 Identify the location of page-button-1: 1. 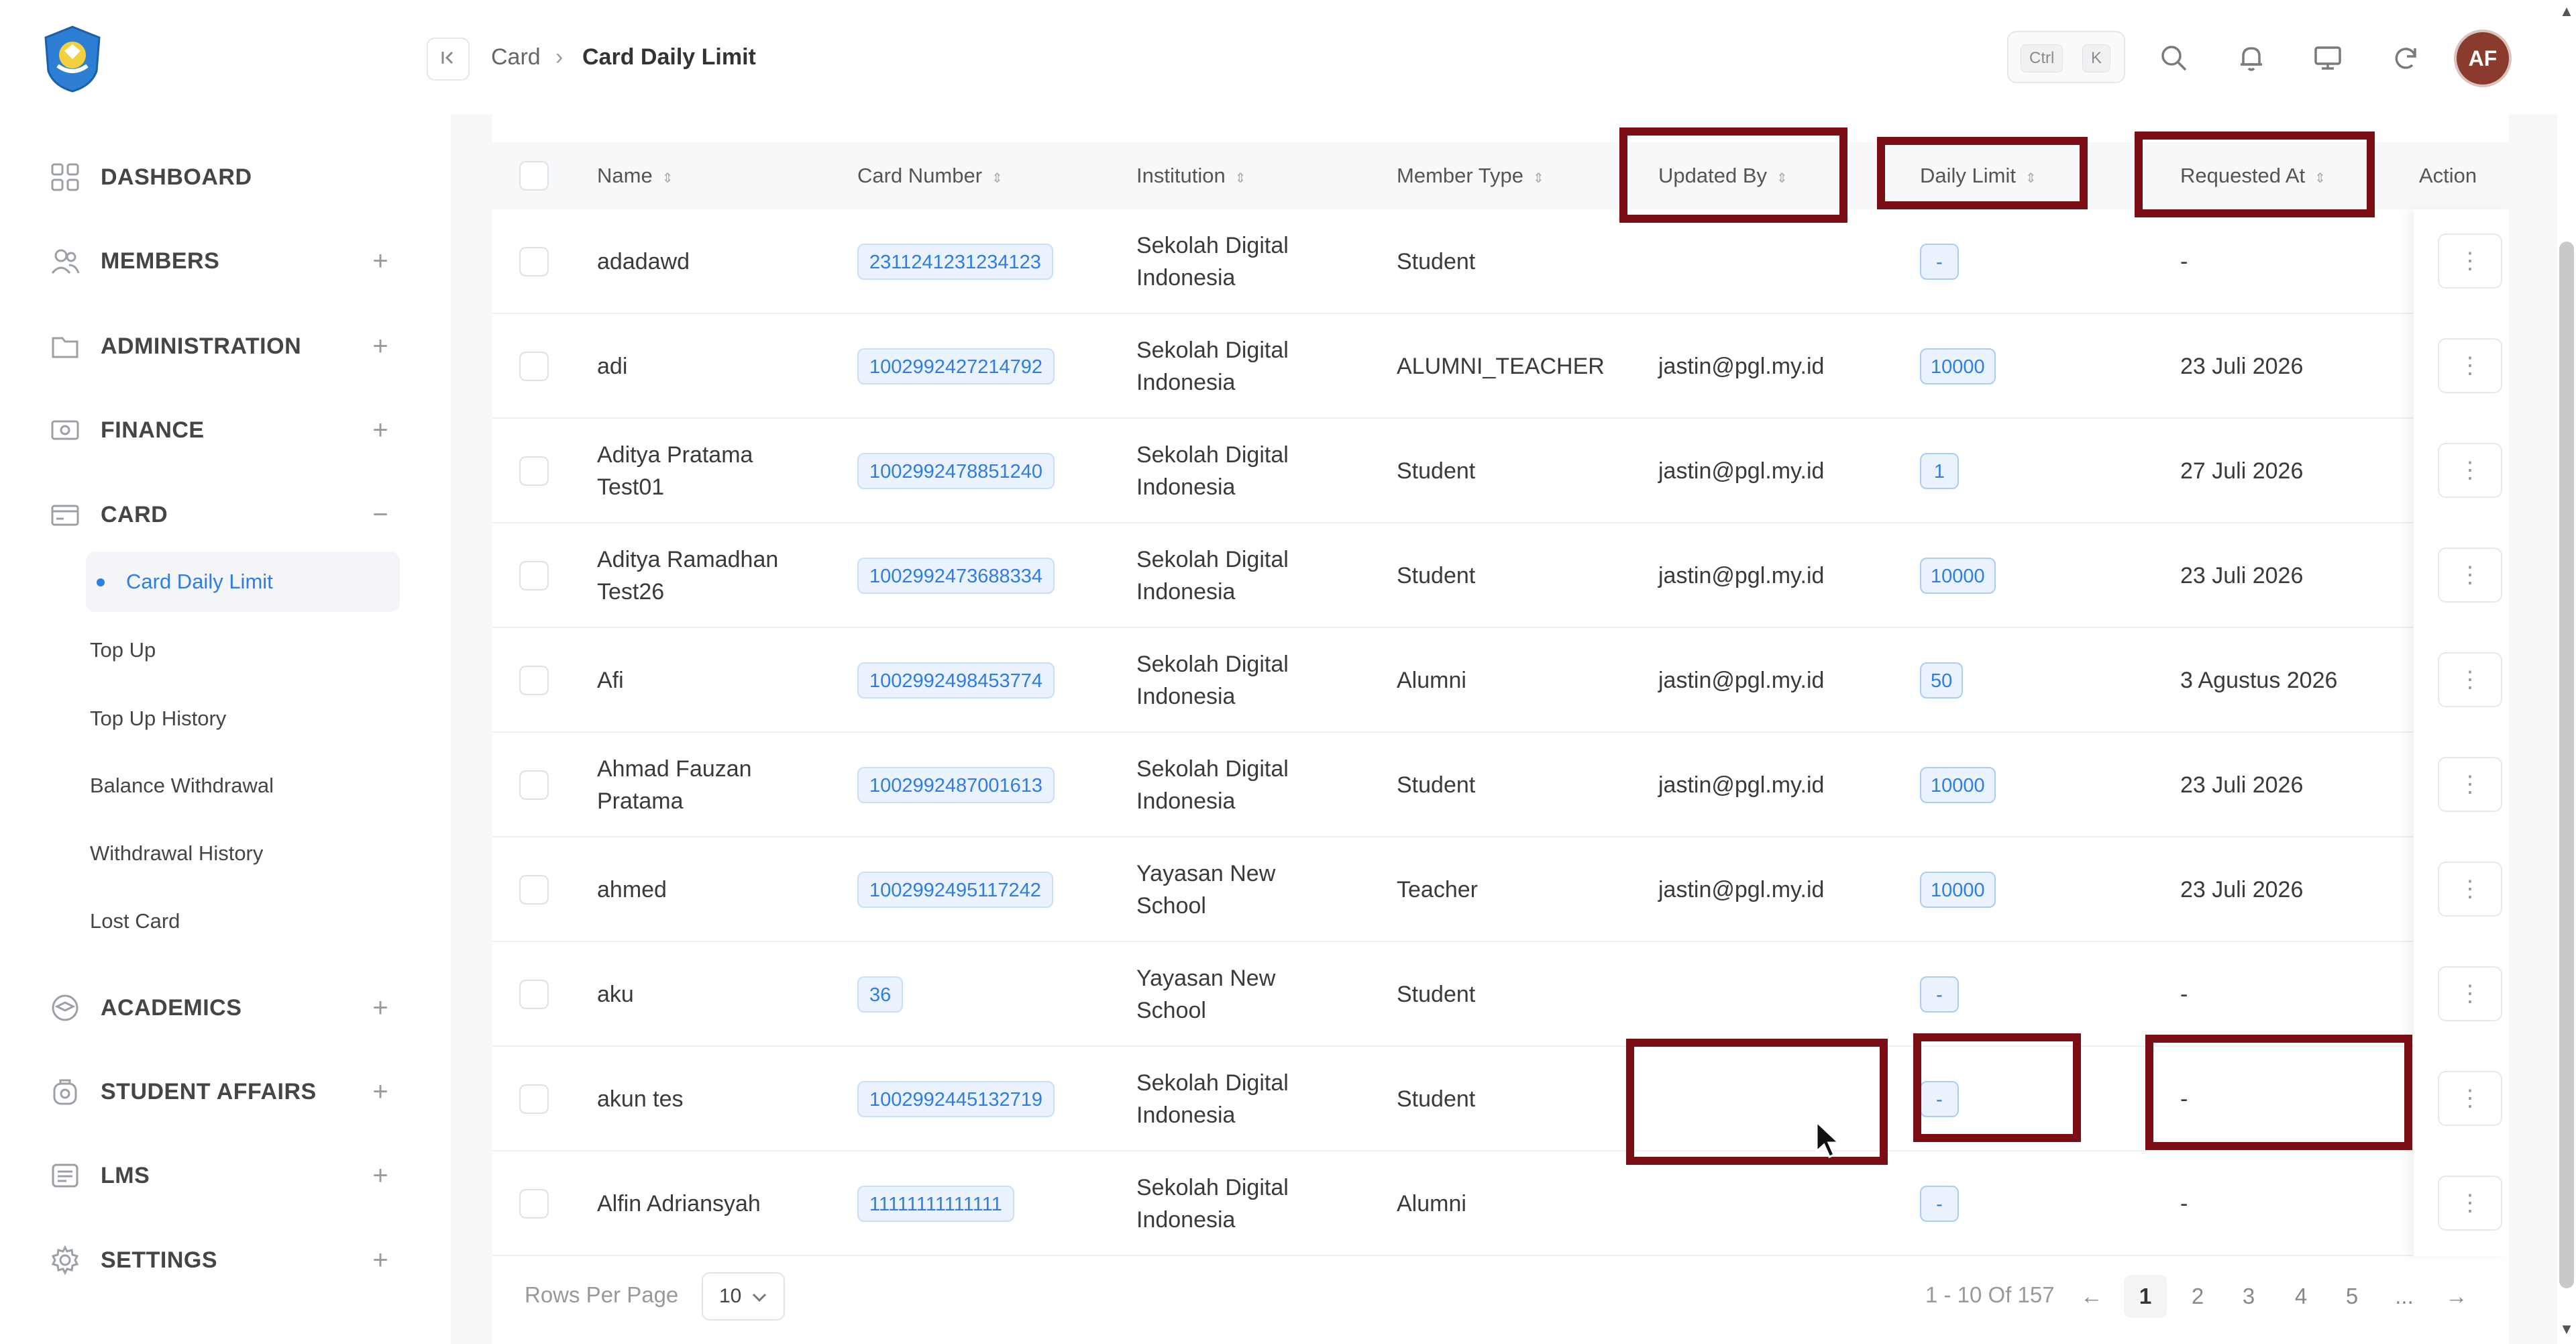
(2145, 1296).